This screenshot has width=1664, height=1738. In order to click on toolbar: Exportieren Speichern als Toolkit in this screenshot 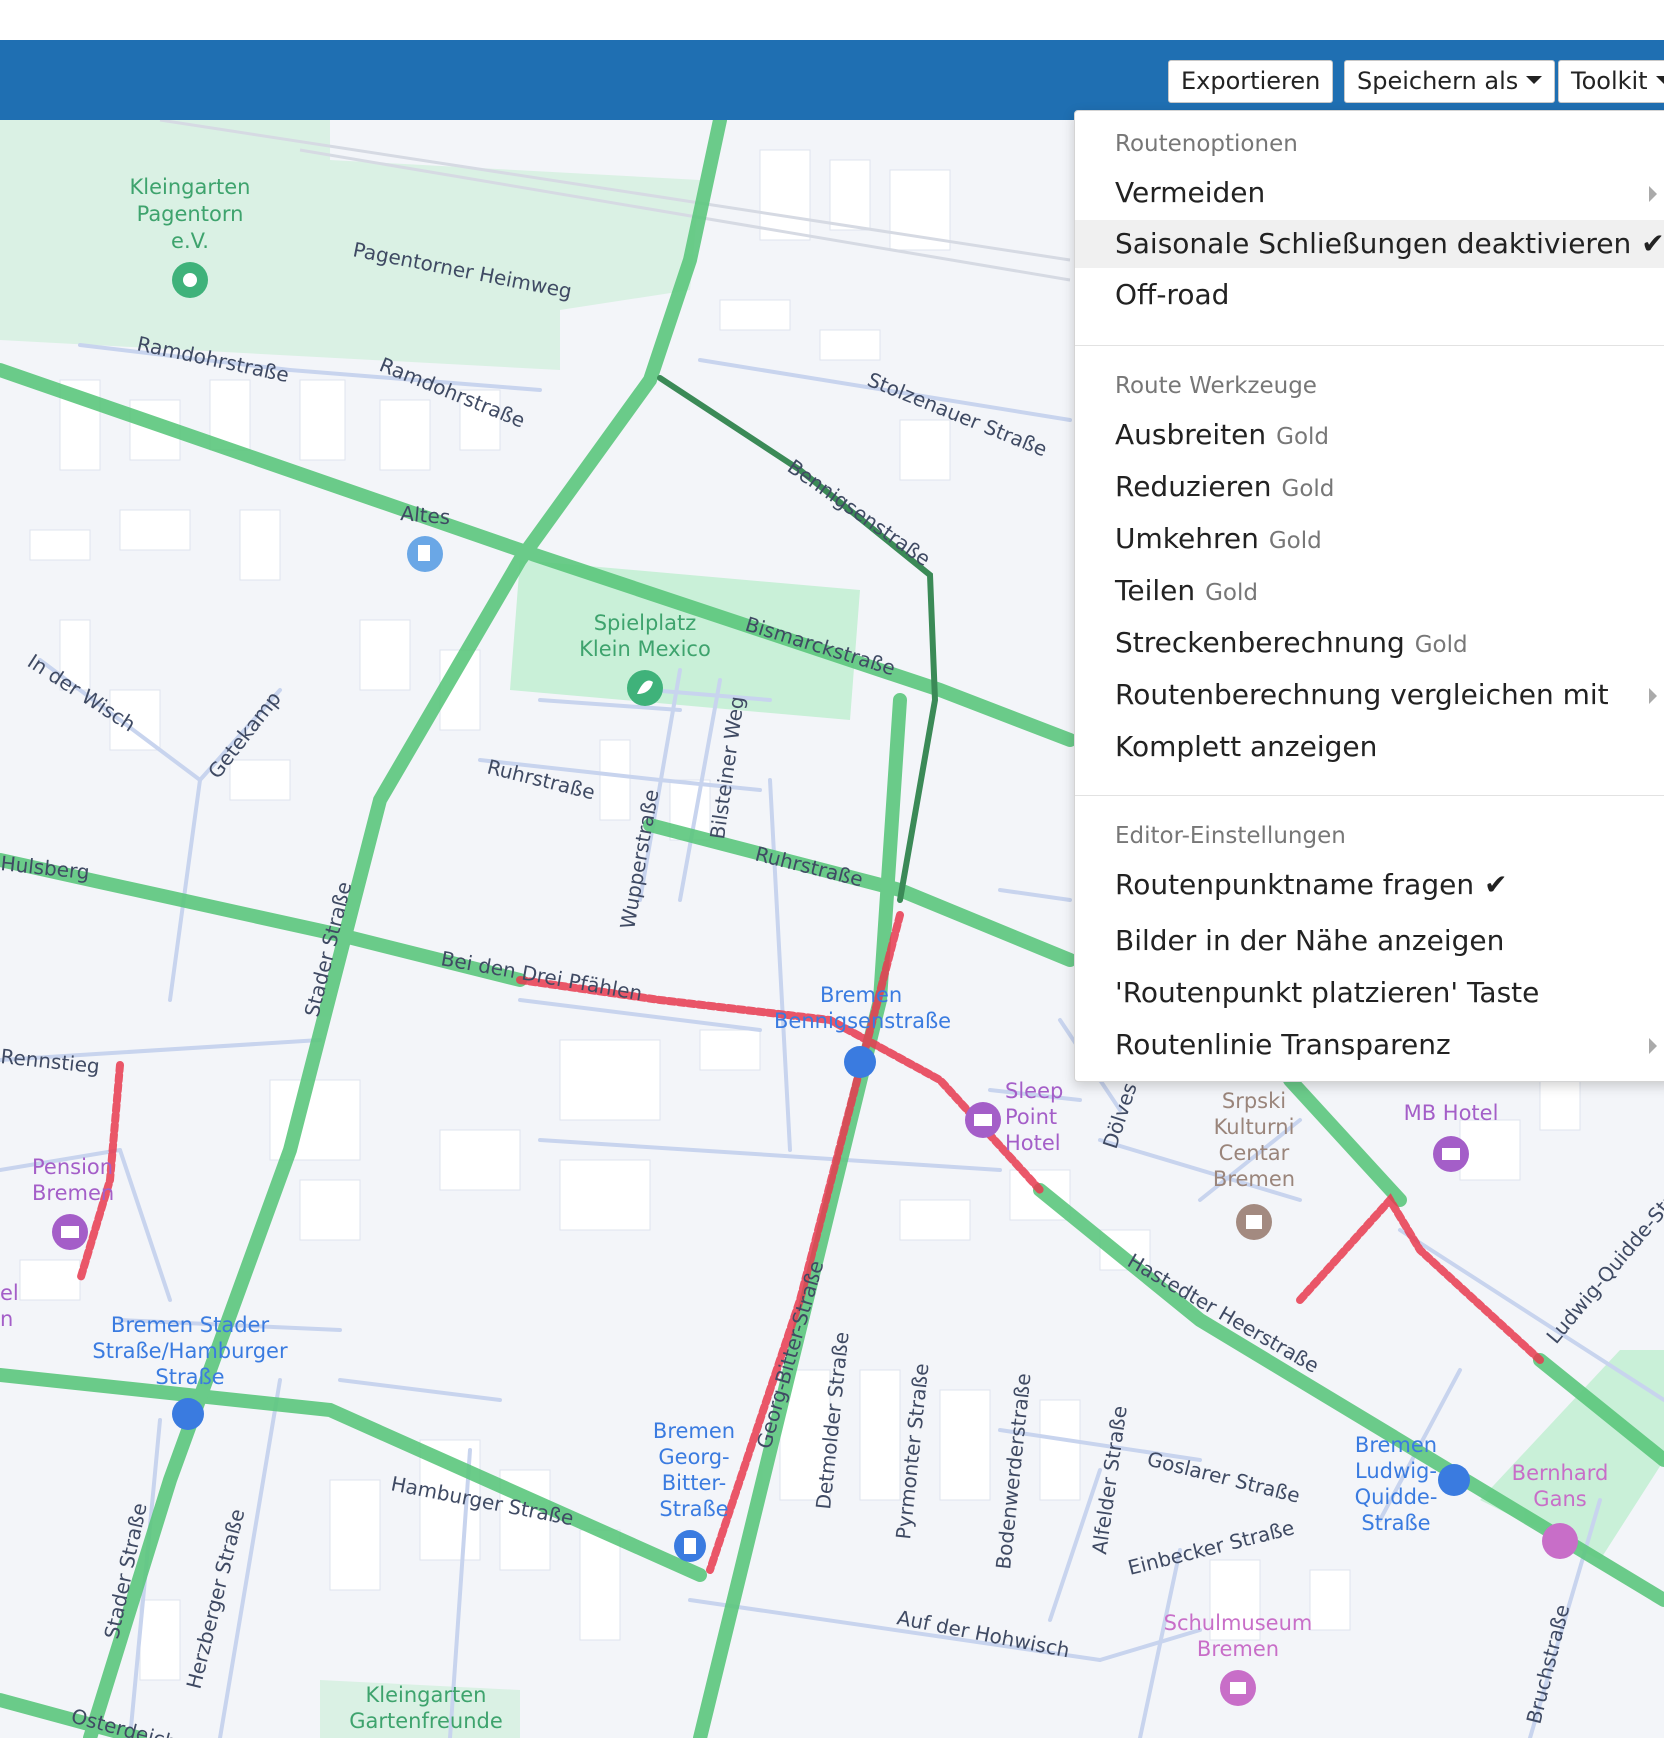, I will do `click(832, 80)`.